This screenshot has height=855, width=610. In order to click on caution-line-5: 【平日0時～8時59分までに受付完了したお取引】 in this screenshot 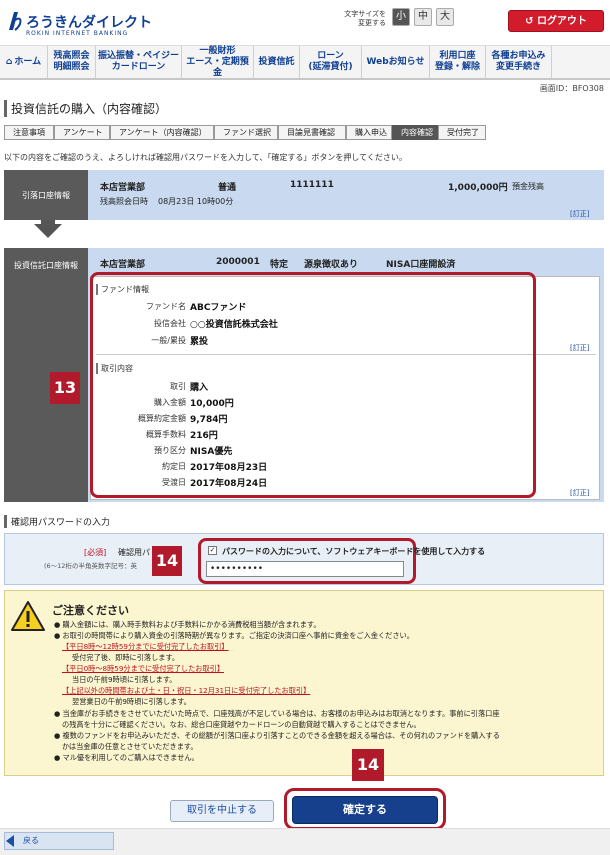, I will do `click(143, 668)`.